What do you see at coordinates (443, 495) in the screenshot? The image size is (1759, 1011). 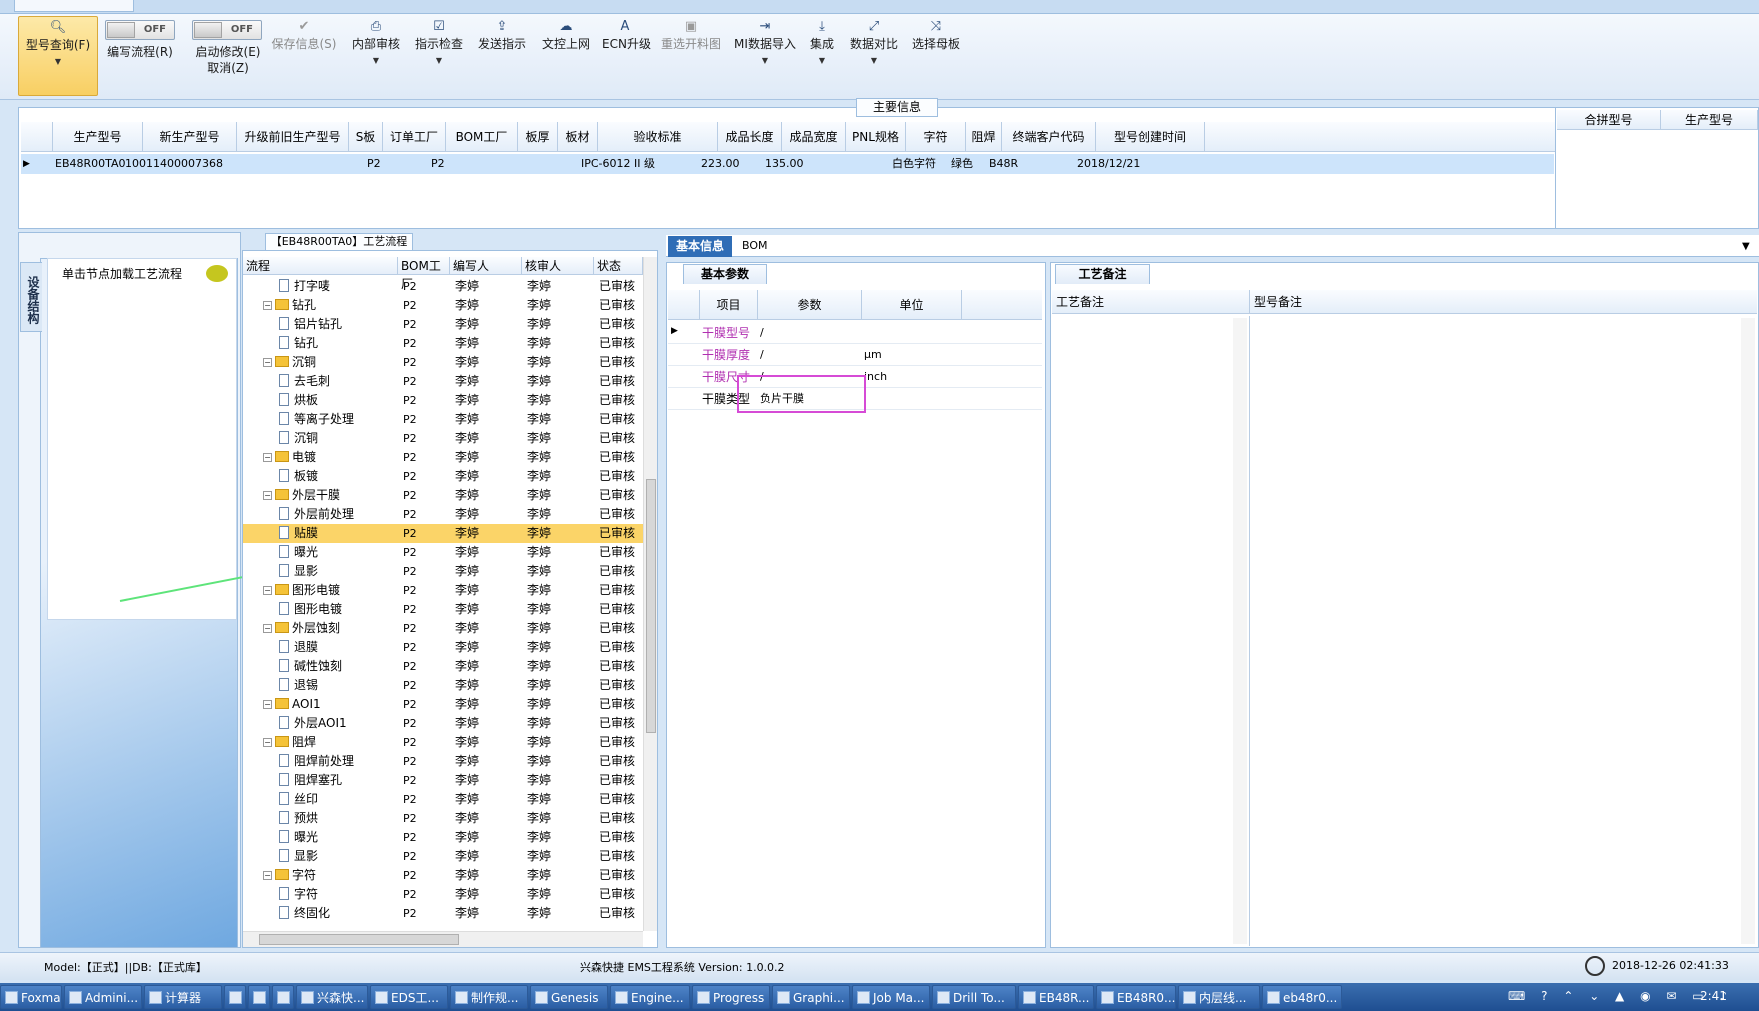 I see `tree-row: − 外层干膜 P2 李婷 李婷 已审核` at bounding box center [443, 495].